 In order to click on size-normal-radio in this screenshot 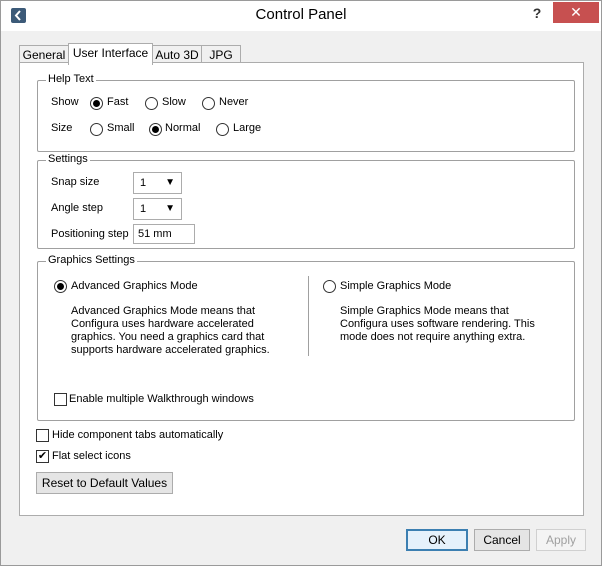, I will do `click(155, 129)`.